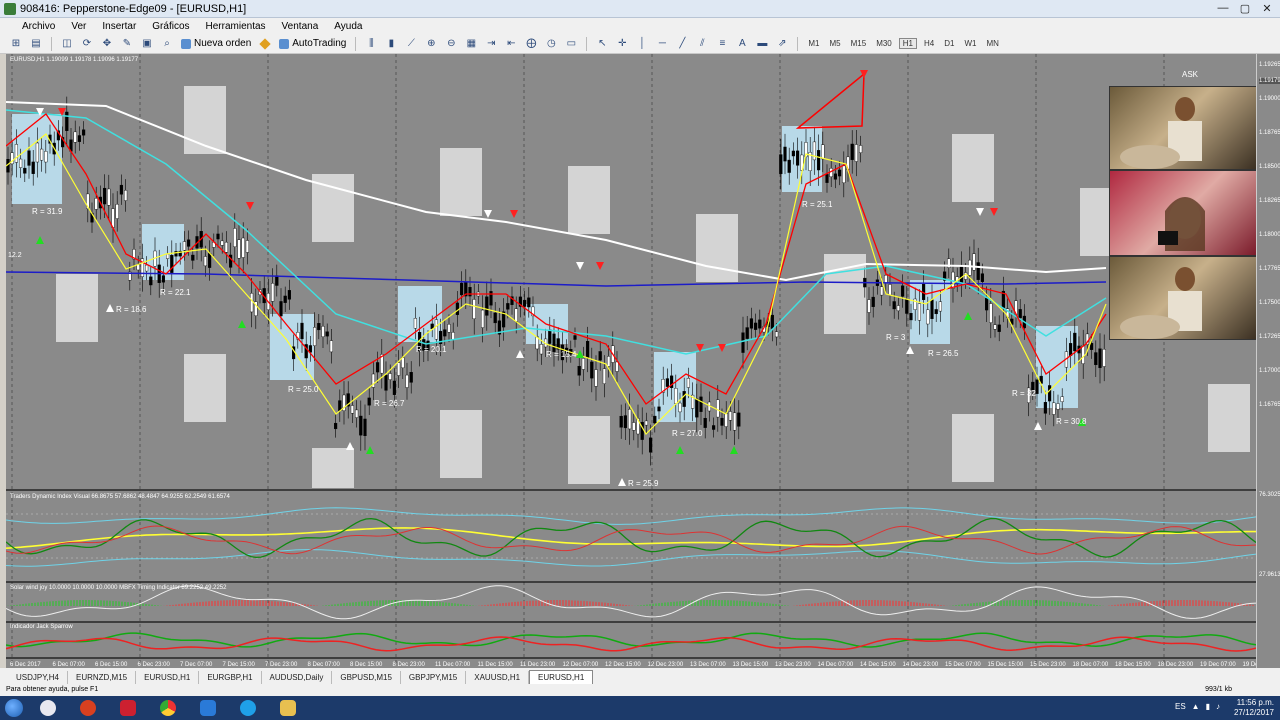 Image resolution: width=1280 pixels, height=720 pixels. What do you see at coordinates (52, 689) in the screenshot?
I see `status-help: Para obtener ayuda, pulse F1` at bounding box center [52, 689].